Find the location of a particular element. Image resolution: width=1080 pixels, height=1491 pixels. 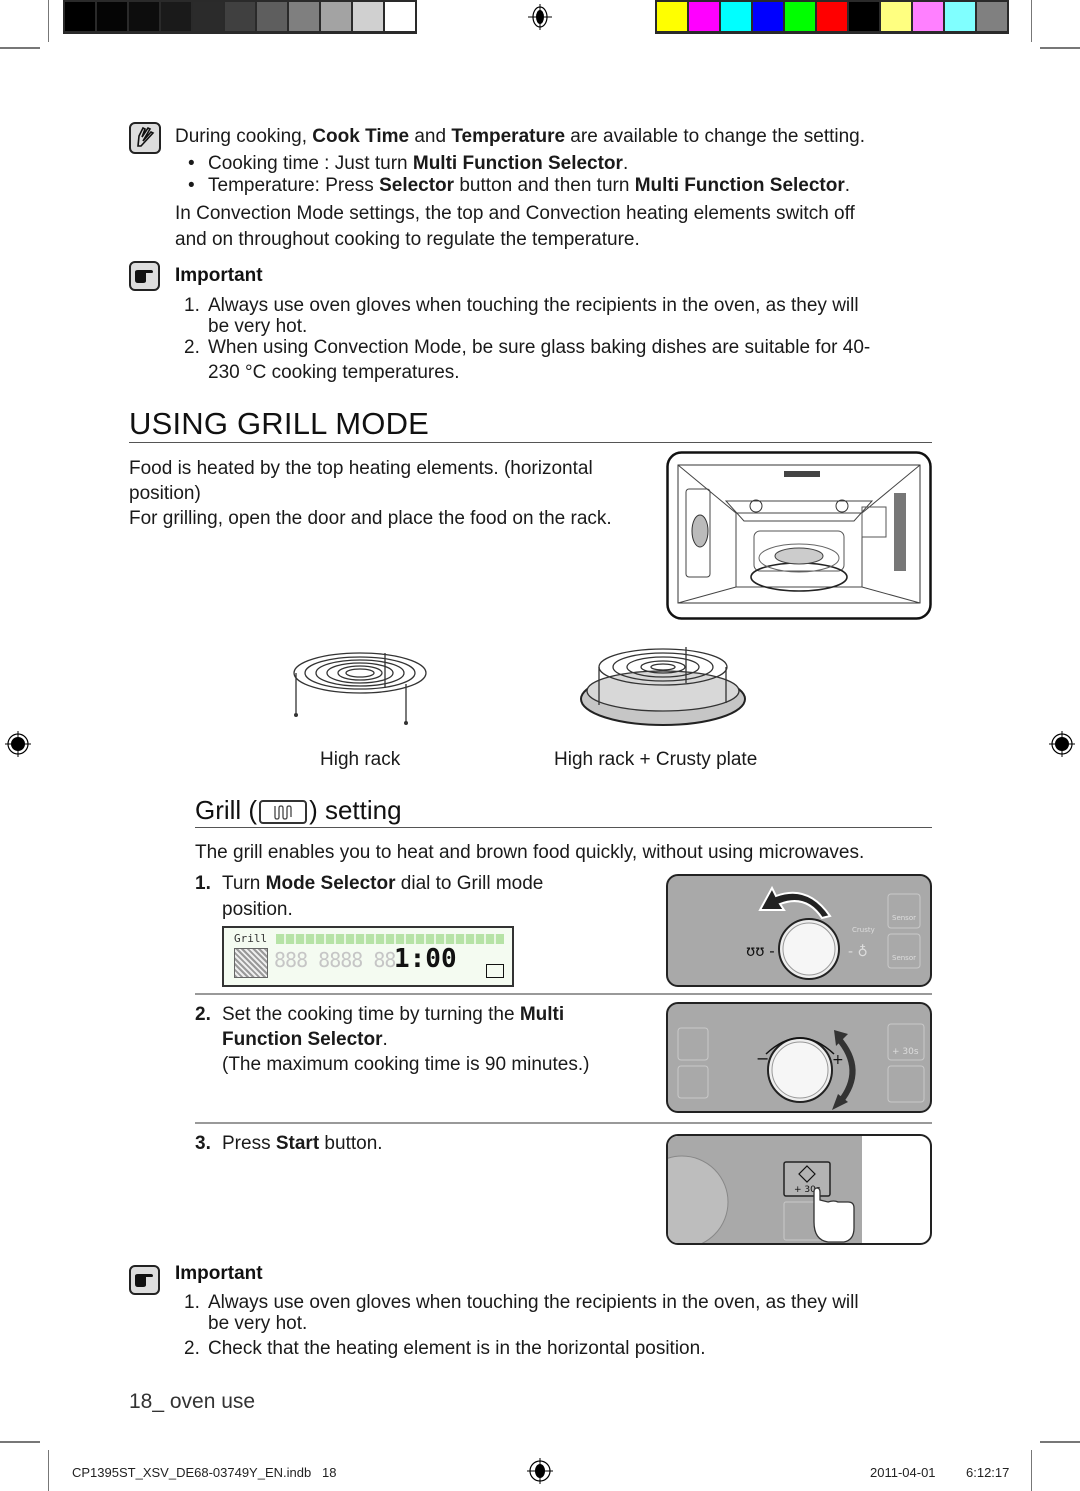

text: During cooking, is located at coordinates (244, 136).